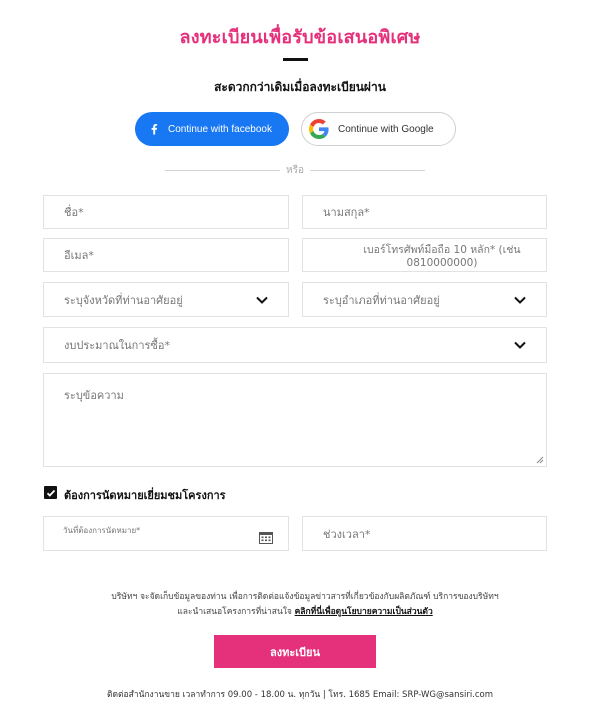 This screenshot has width=600, height=715. I want to click on checkmark-icon, so click(50, 493).